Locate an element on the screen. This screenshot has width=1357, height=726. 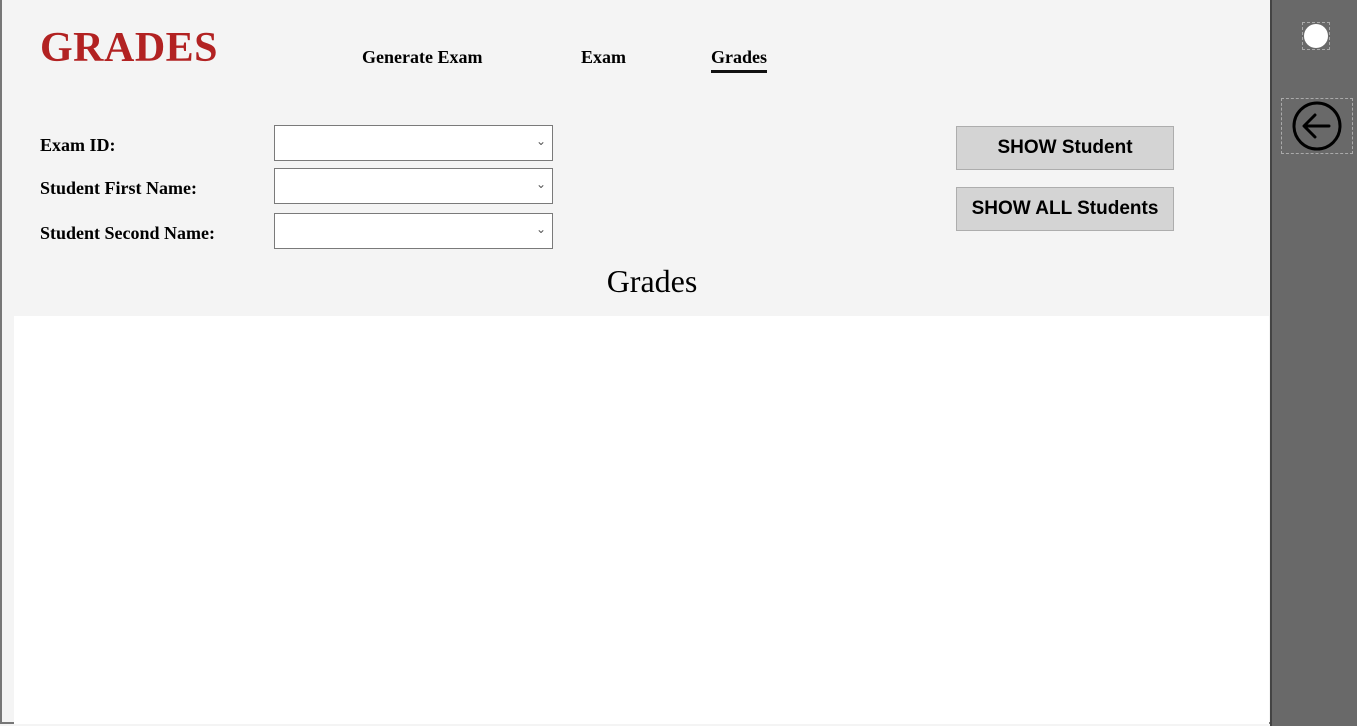
second-name-label: Student Second Name: is located at coordinates (128, 233).